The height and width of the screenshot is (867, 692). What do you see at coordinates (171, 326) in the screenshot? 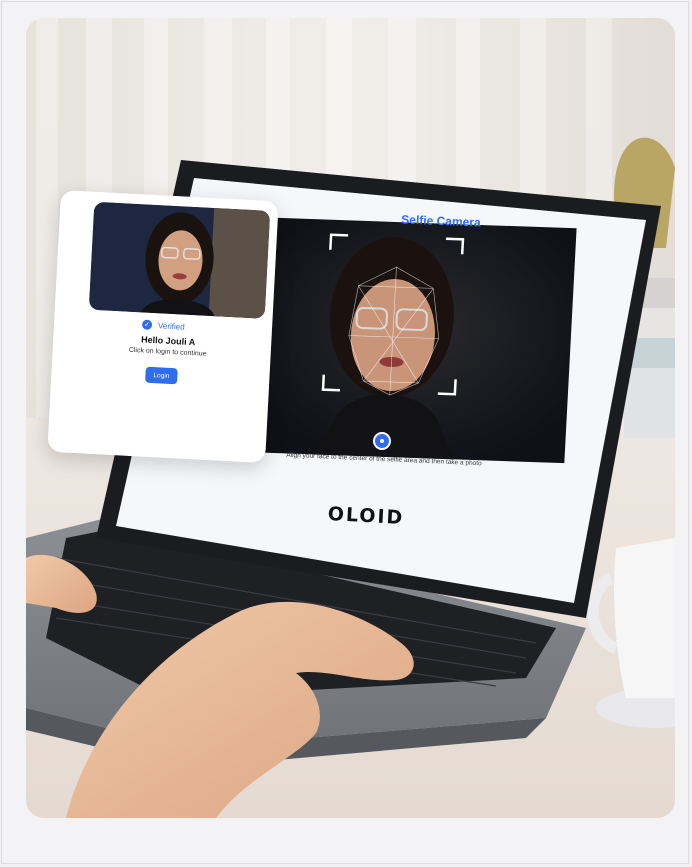
I see `verified-label: Verified` at bounding box center [171, 326].